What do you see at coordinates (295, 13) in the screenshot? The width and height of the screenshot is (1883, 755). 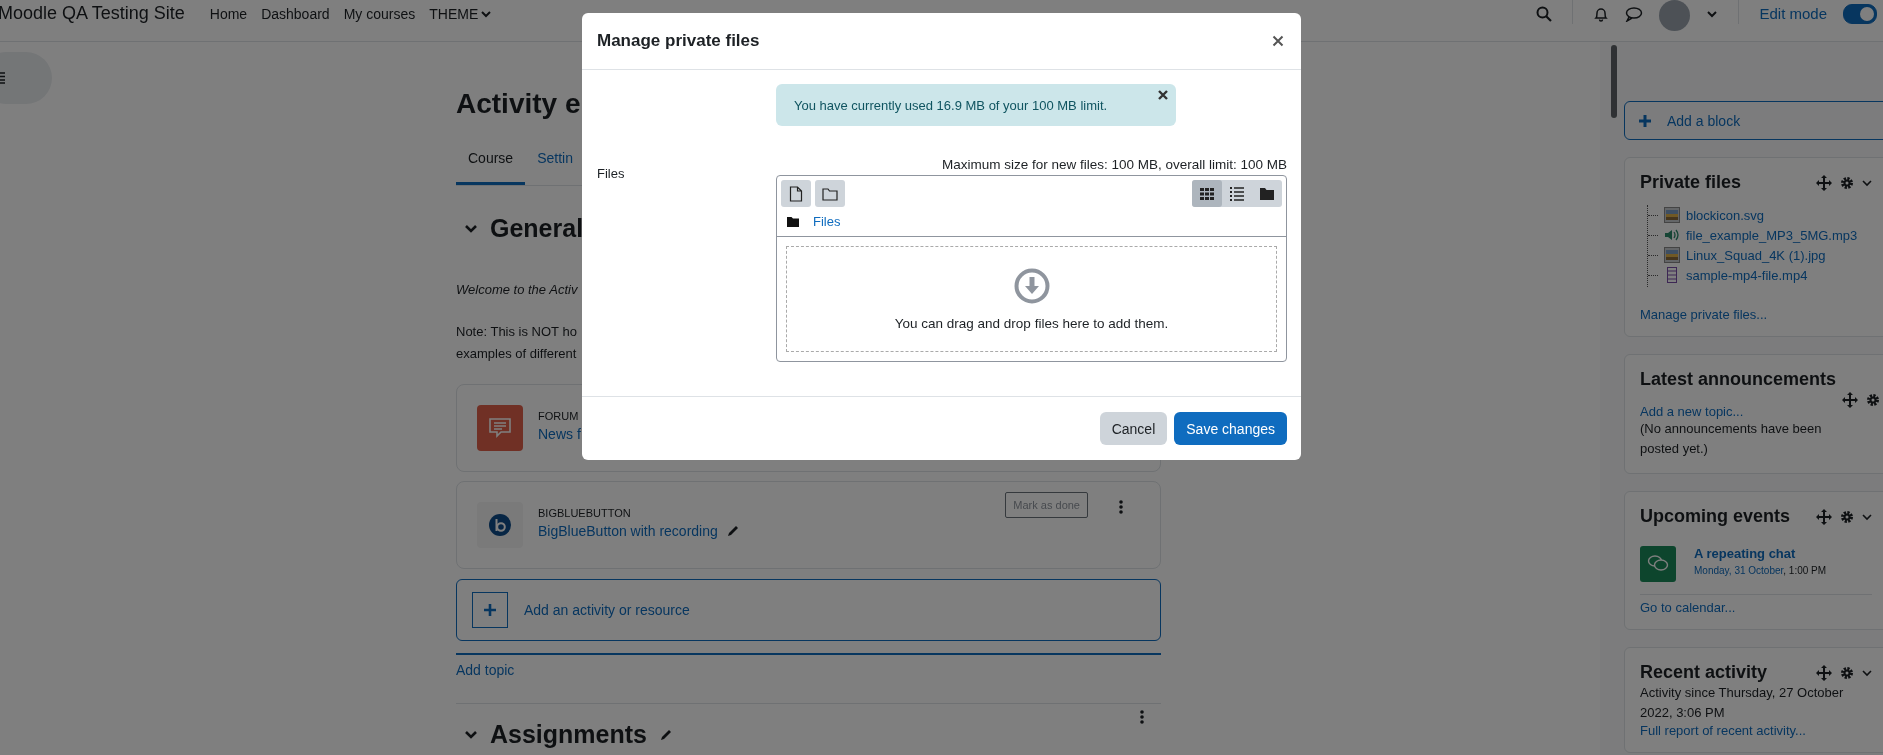 I see `nav-link: Dashboard` at bounding box center [295, 13].